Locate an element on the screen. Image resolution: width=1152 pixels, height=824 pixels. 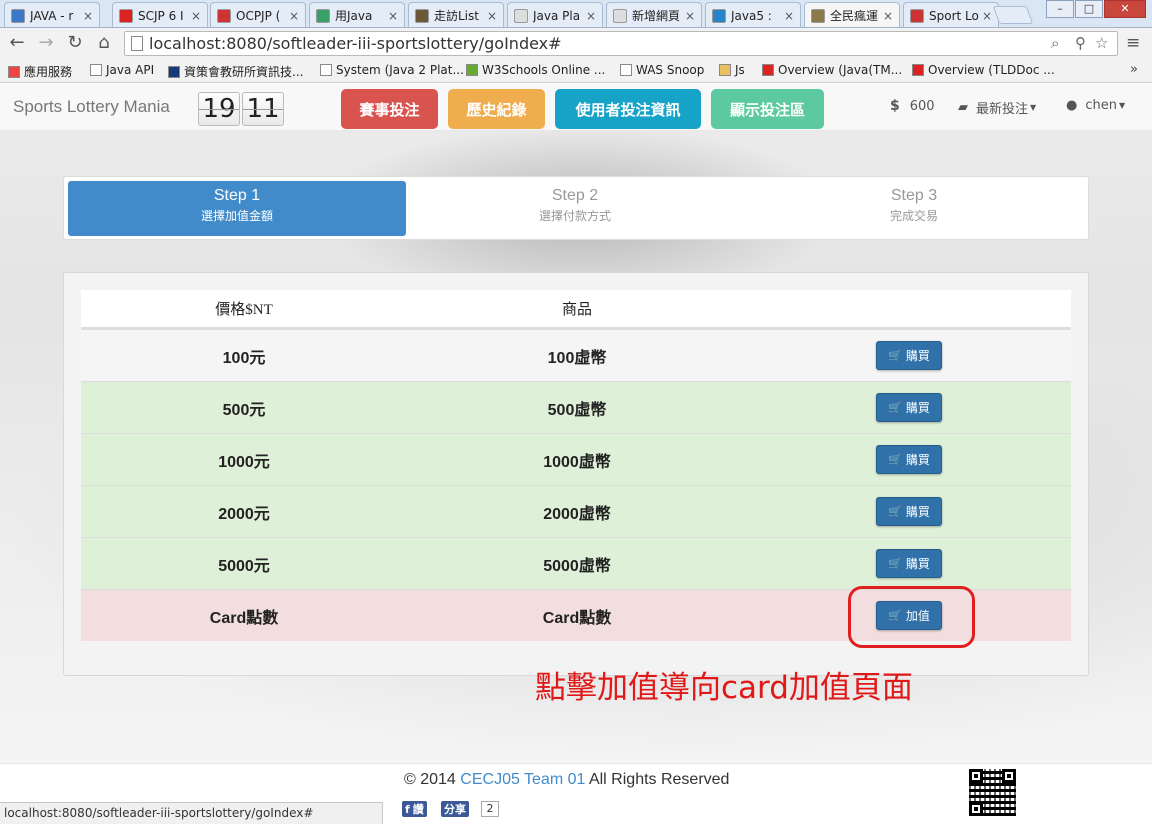
maximize-window-button: □ is located at coordinates (1089, 9).